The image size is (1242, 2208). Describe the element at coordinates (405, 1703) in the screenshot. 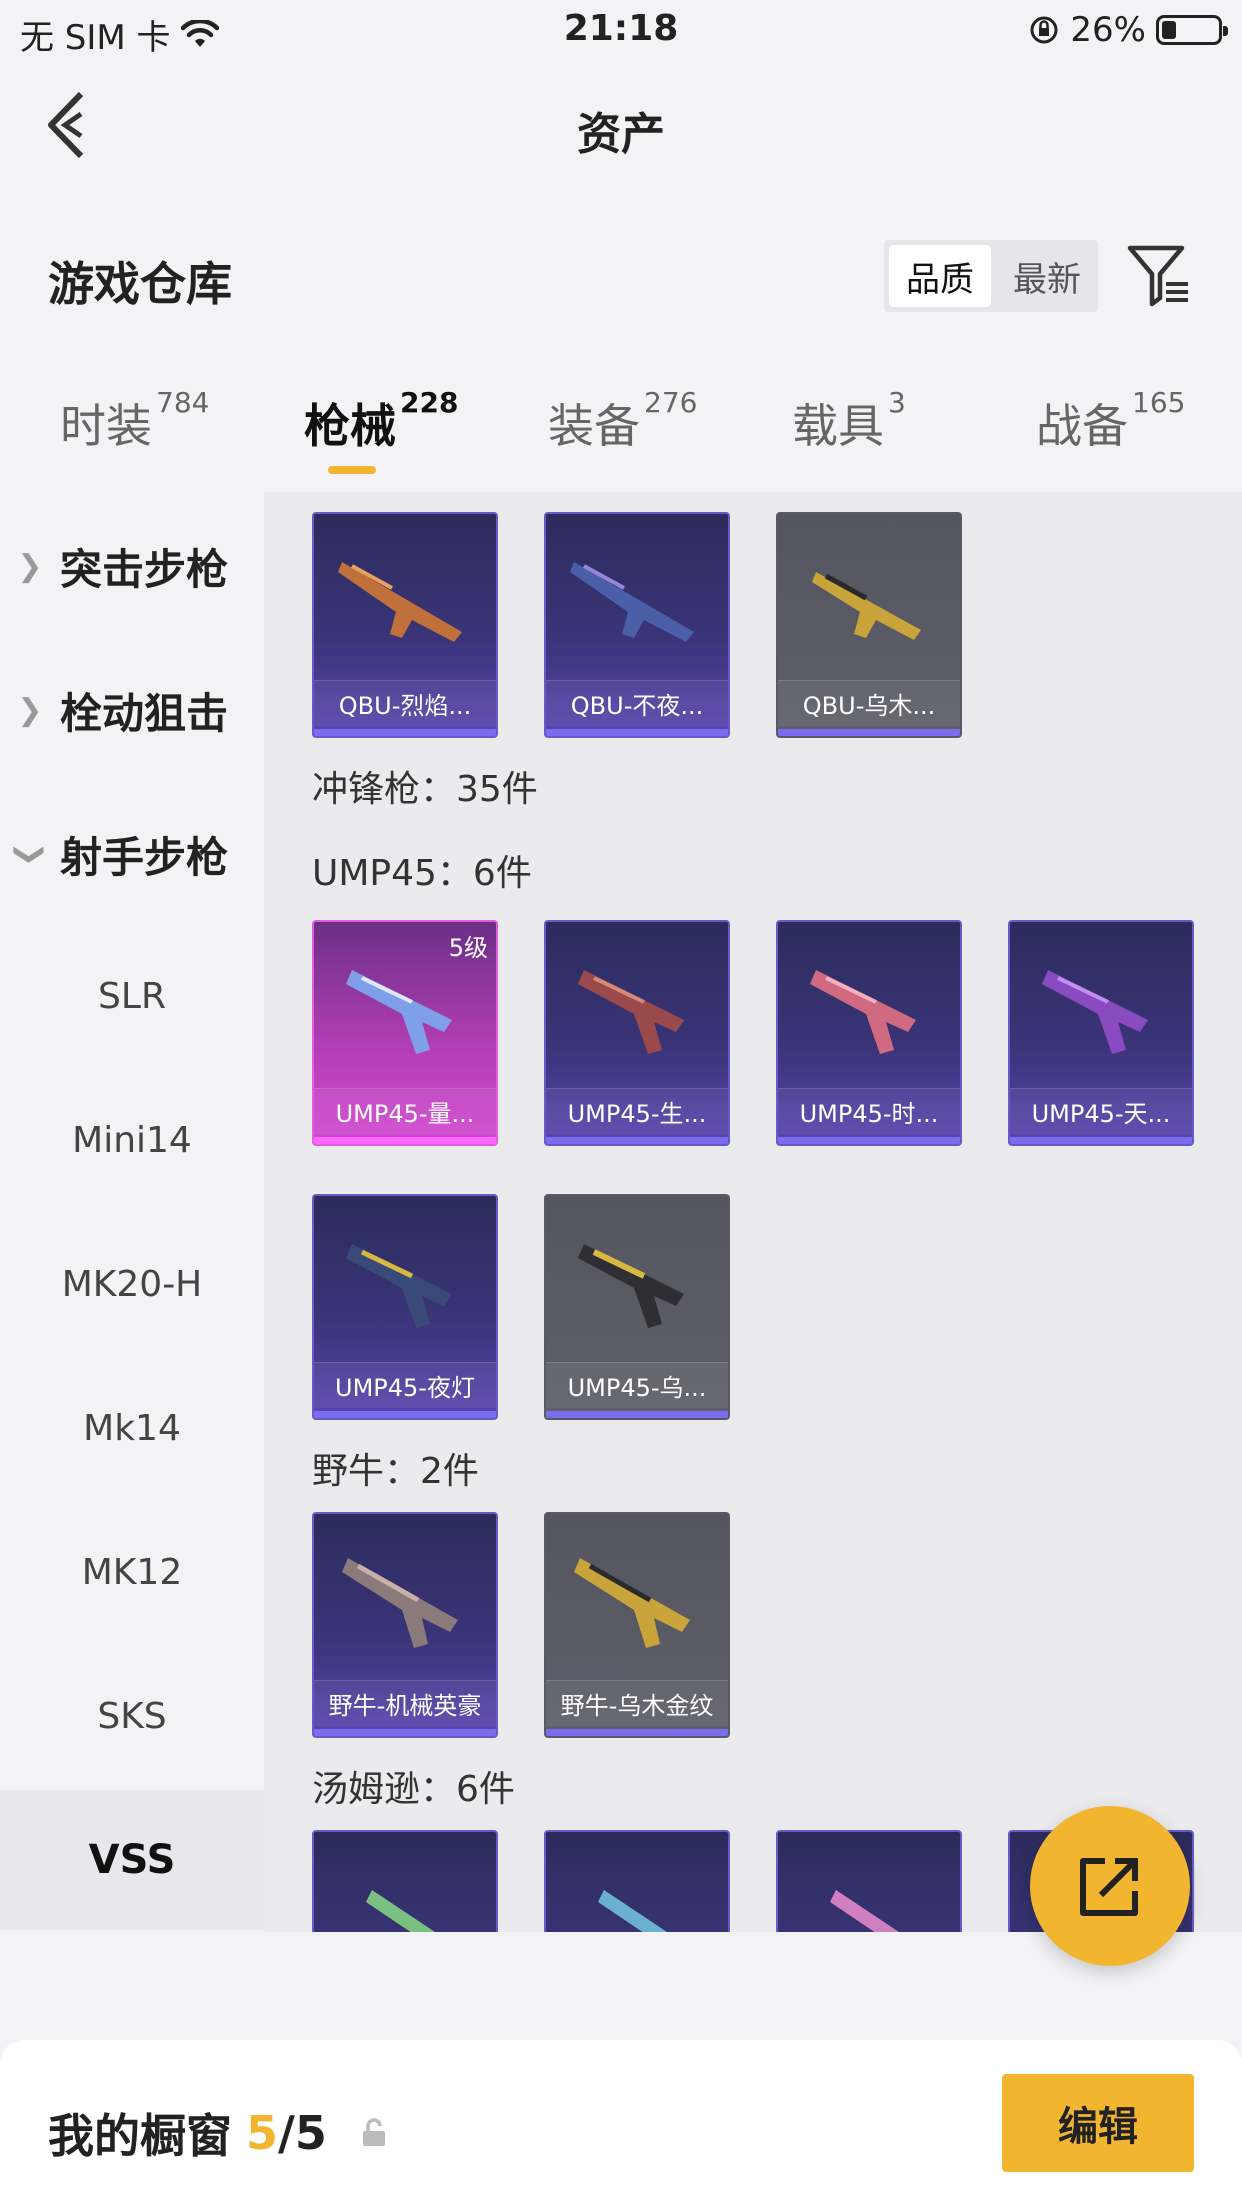

I see `item-name: 野牛-机械英豪` at that location.